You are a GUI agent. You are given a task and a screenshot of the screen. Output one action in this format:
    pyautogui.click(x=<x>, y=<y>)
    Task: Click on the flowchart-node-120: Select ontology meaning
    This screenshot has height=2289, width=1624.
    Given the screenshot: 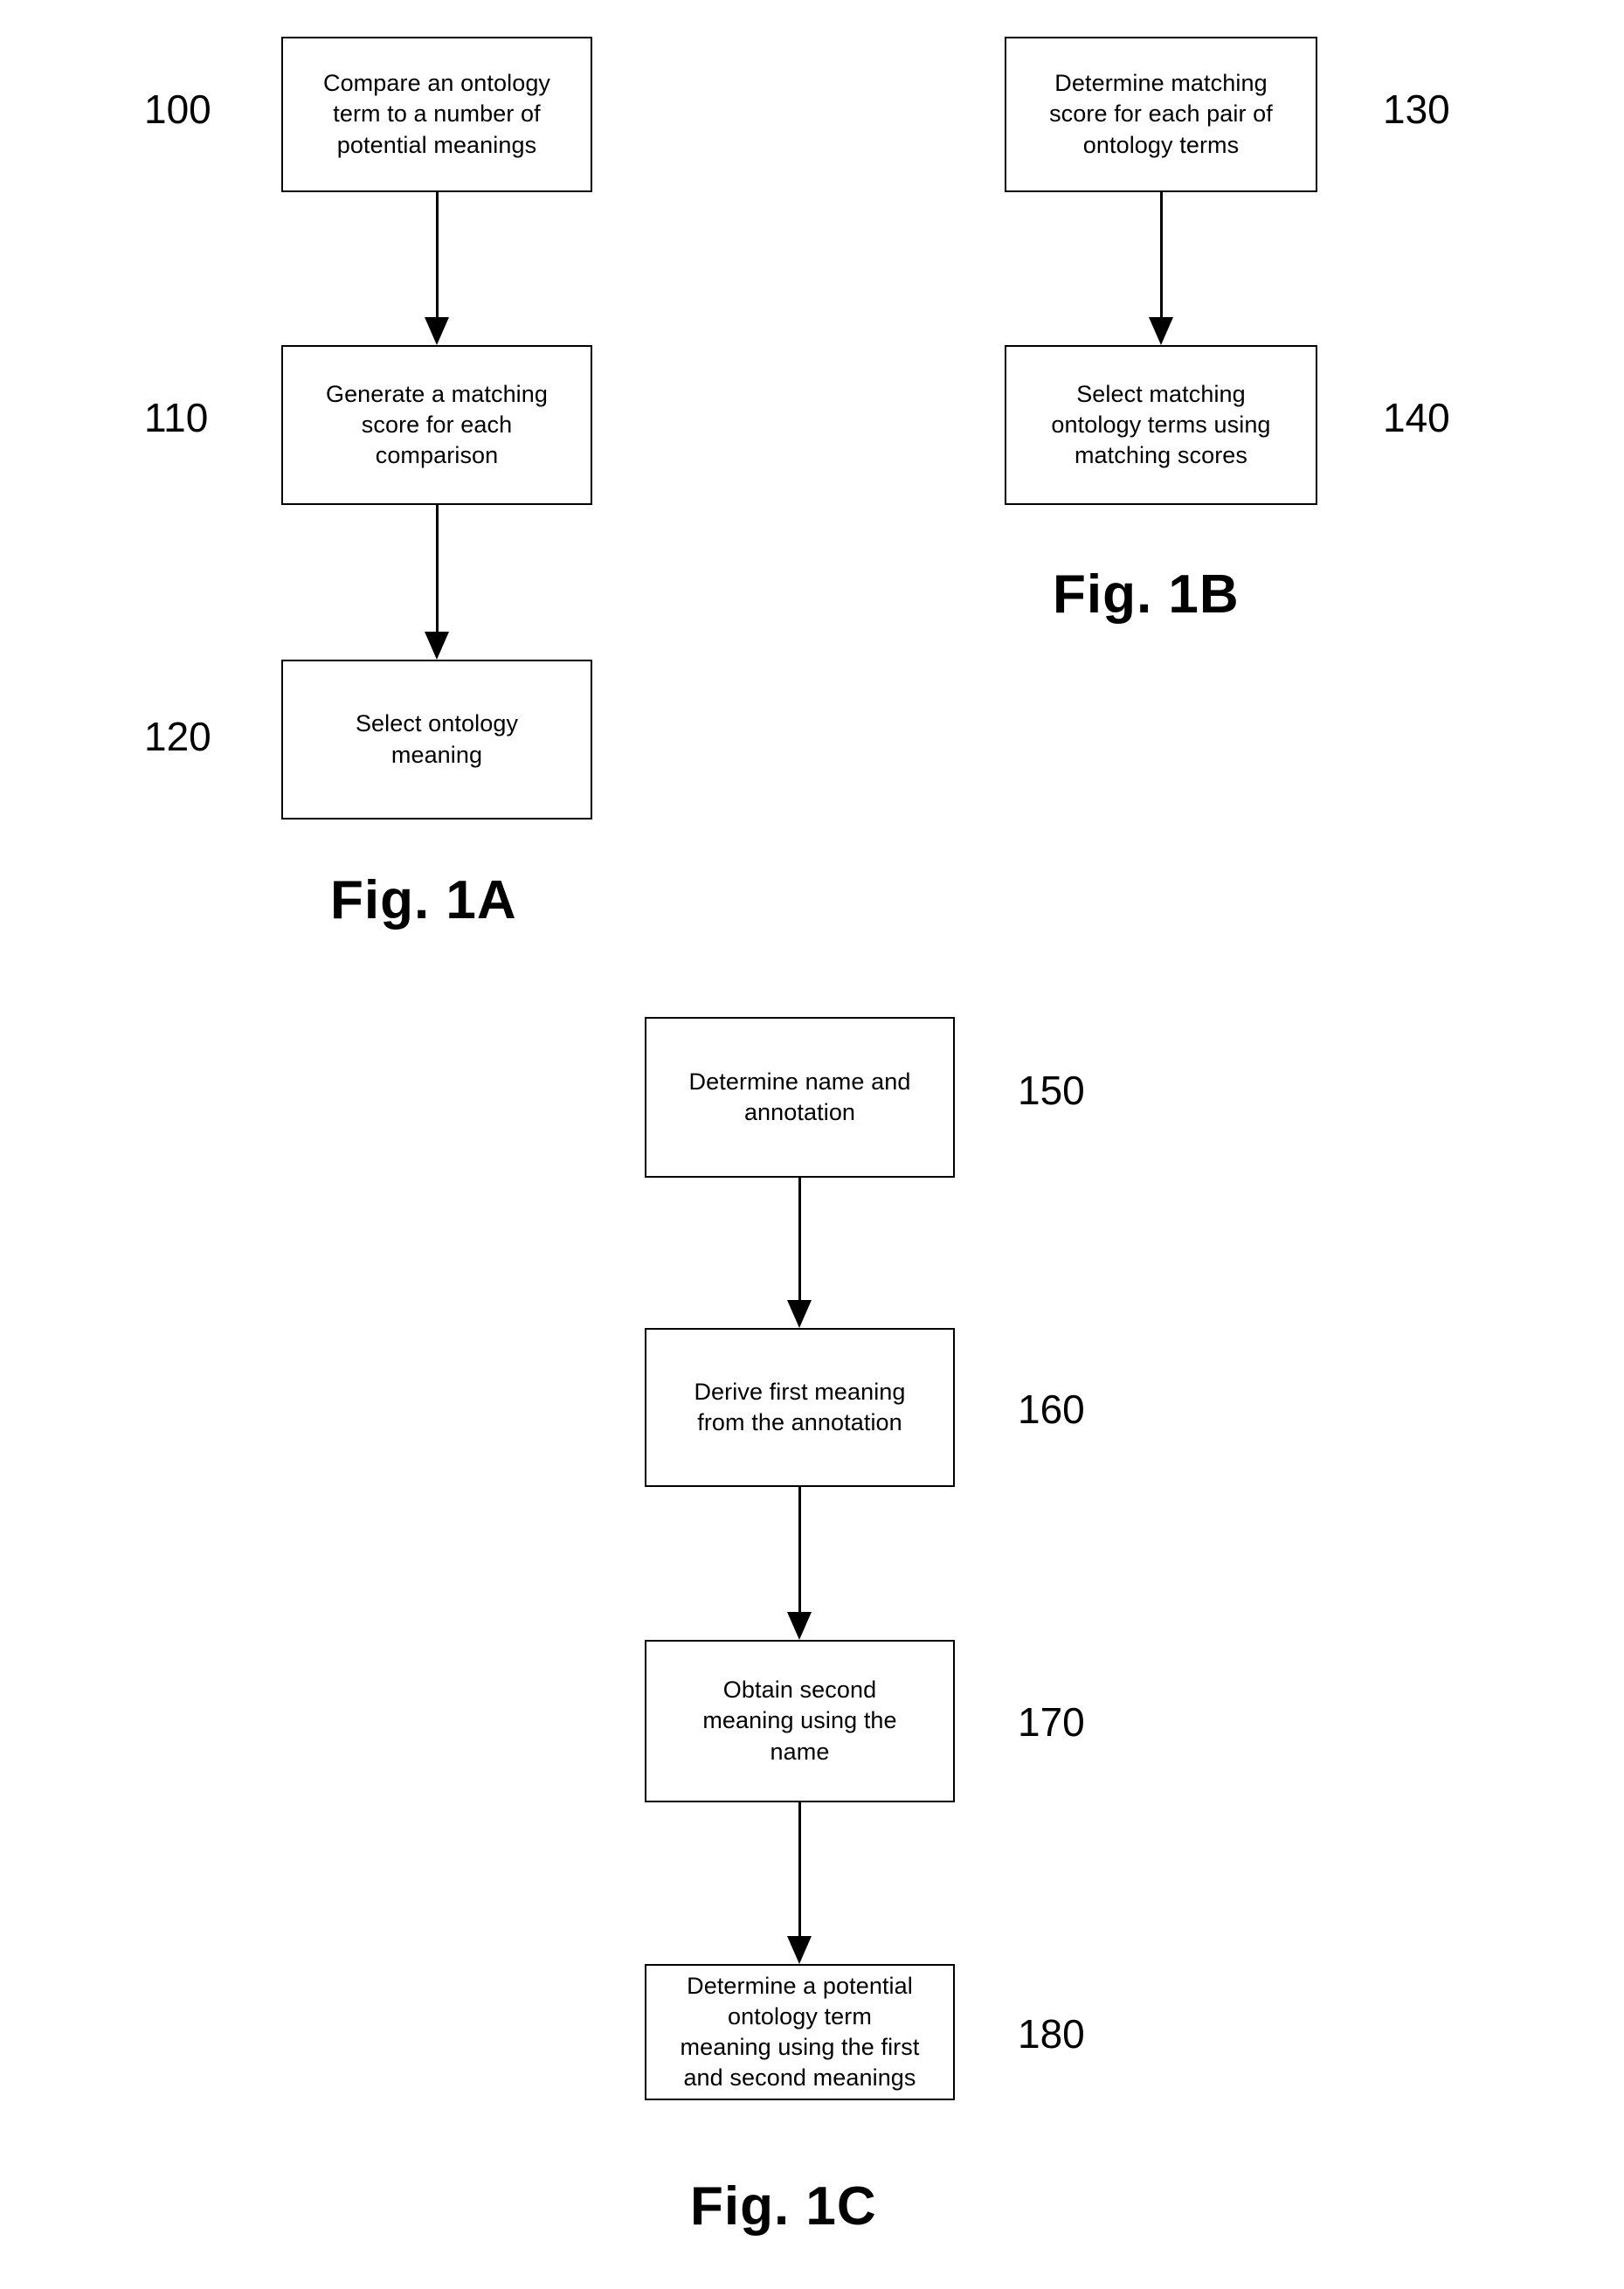 What is the action you would take?
    pyautogui.click(x=436, y=740)
    